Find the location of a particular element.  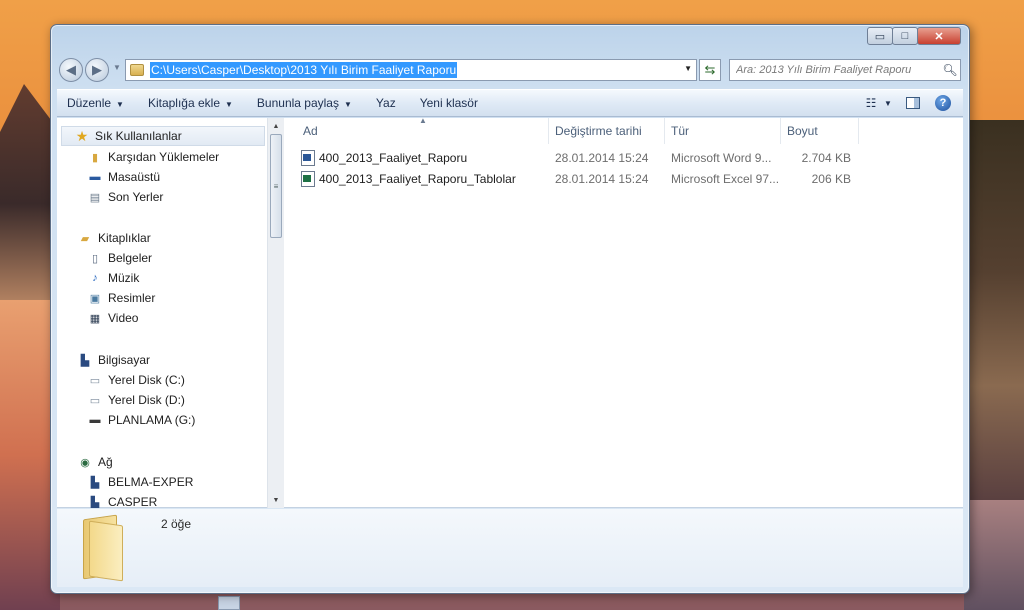

sidebar-item-label: Masaüstü is located at coordinates (134, 177).